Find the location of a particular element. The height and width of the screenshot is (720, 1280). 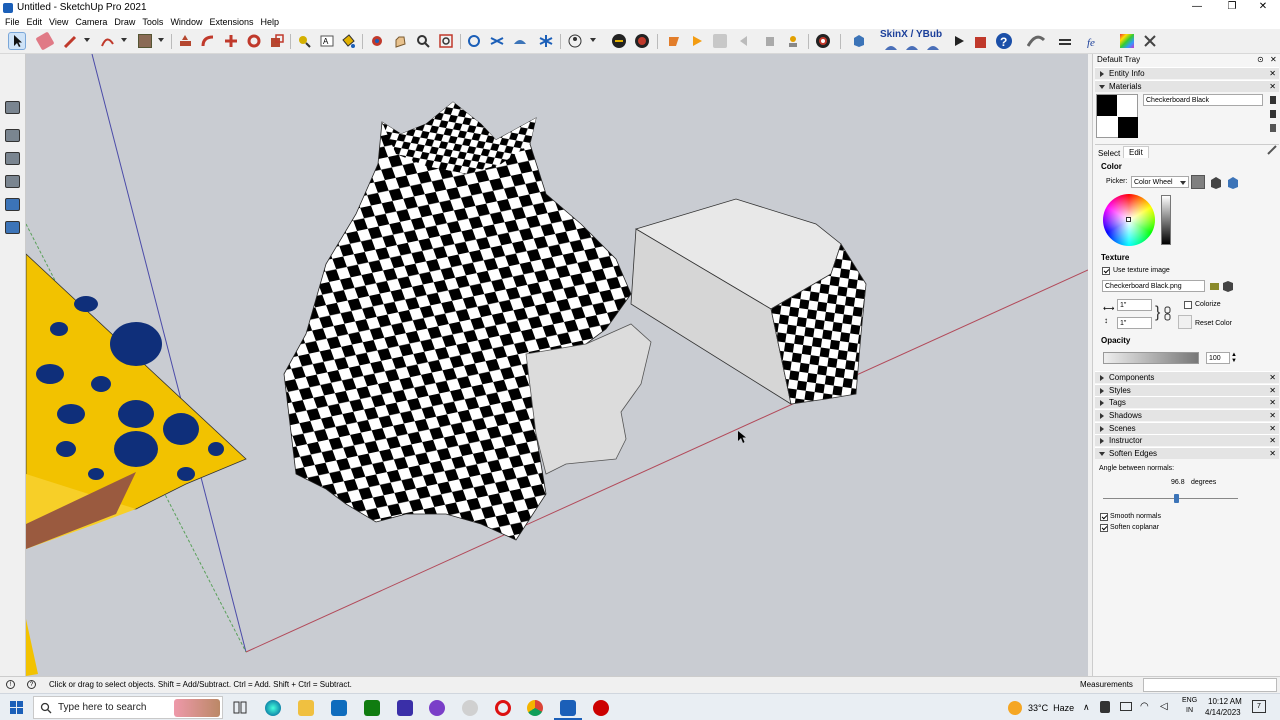

section-scenes: Scenes ✕ is located at coordinates (1187, 428).